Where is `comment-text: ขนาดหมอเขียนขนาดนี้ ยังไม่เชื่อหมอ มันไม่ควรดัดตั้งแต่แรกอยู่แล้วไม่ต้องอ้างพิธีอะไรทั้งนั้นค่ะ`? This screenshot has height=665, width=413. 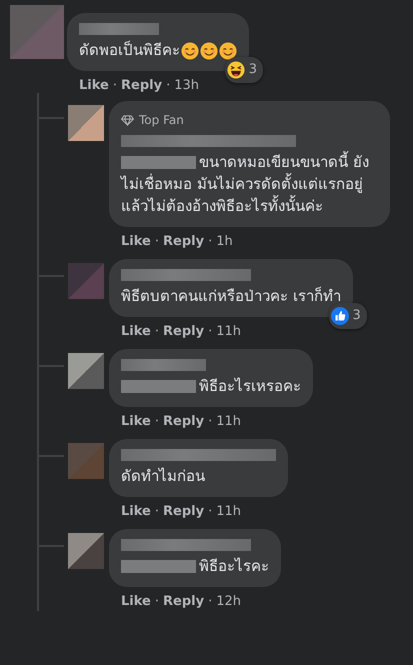 comment-text: ขนาดหมอเขียนขนาดนี้ ยังไม่เชื่อหมอ มันไม่ควรดัดตั้งแต่แรกอยู่แล้วไม่ต้องอ้างพิธีอะไรทั้งนั้นค่ะ is located at coordinates (245, 184).